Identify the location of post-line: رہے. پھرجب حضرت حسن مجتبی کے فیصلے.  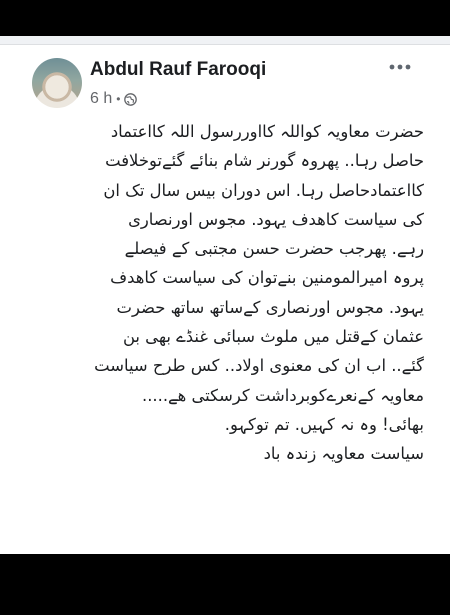
(274, 249).